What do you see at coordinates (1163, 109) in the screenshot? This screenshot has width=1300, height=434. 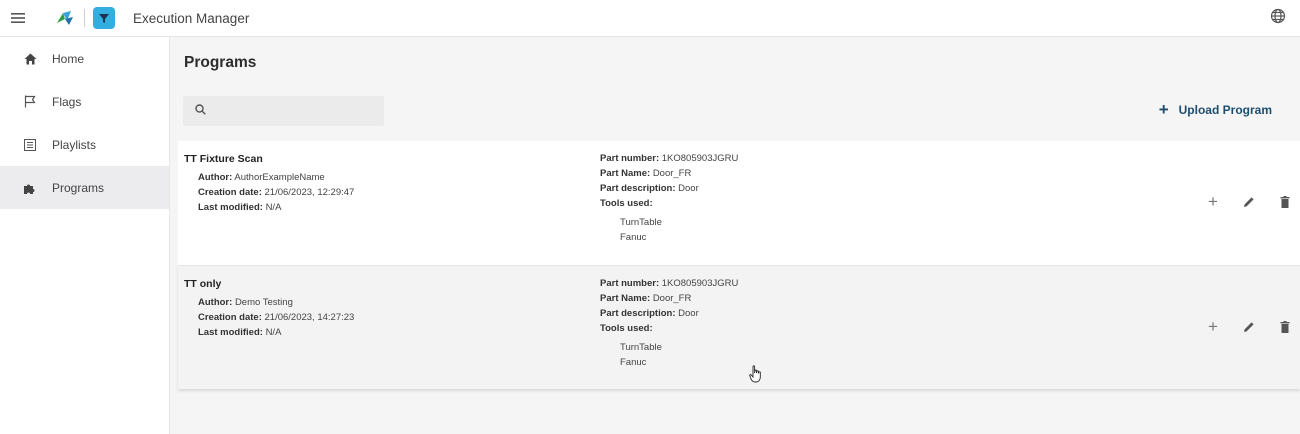 I see `plus-icon: +` at bounding box center [1163, 109].